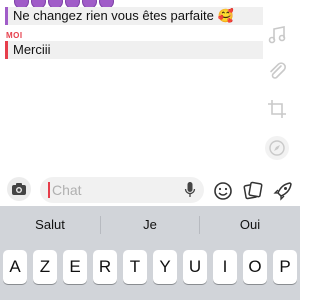 The width and height of the screenshot is (320, 300). Describe the element at coordinates (112, 190) in the screenshot. I see `chat-input` at that location.